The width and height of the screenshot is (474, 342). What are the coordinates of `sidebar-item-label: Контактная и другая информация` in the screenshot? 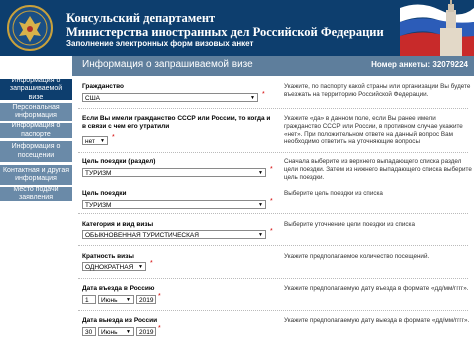 It's located at (36, 174).